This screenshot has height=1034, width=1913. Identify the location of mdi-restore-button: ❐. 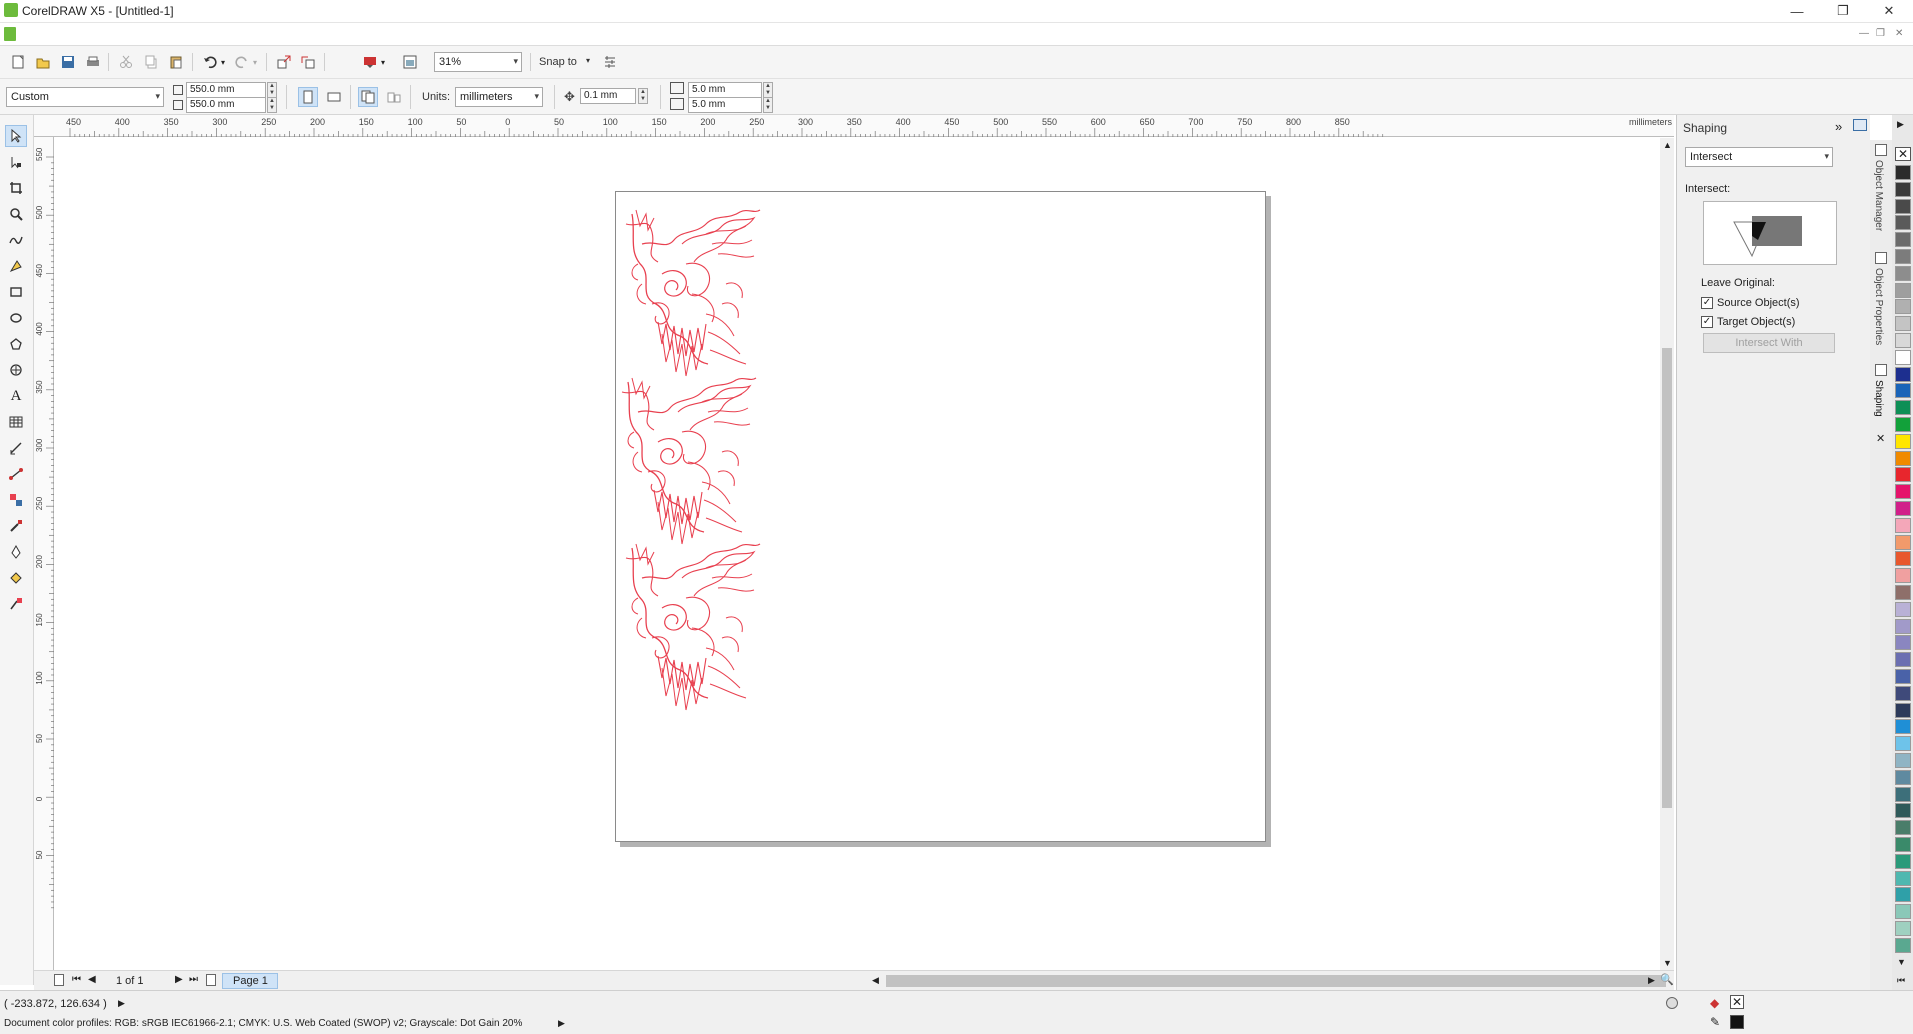
(1880, 33).